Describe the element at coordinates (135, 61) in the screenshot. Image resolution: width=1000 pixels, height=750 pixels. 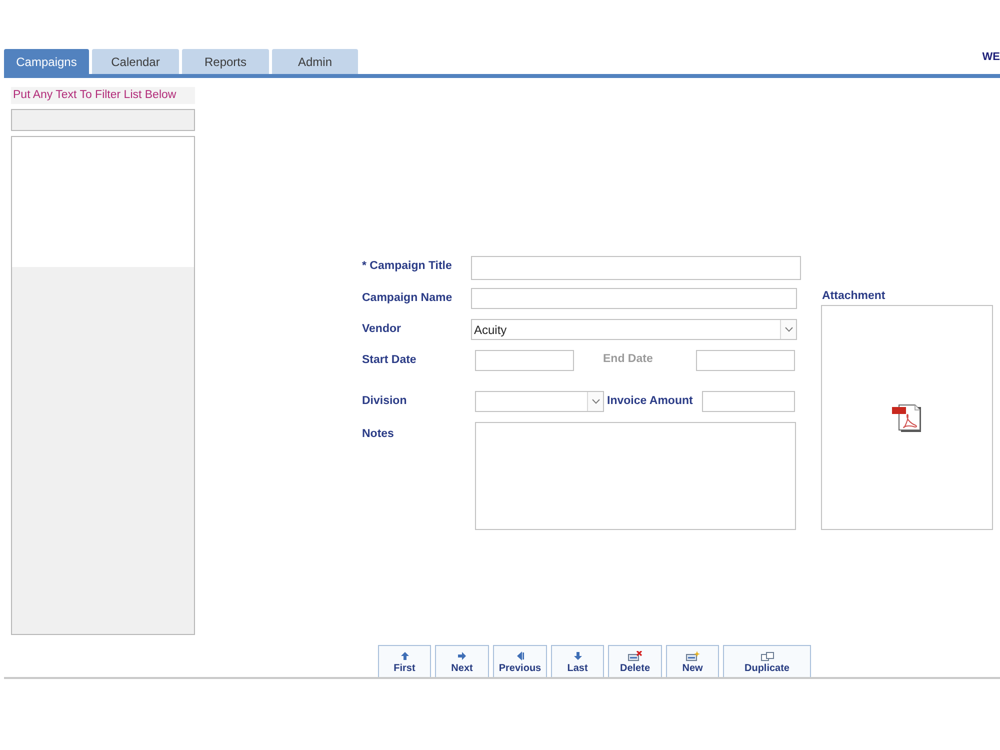
I see `tab: Calendar` at that location.